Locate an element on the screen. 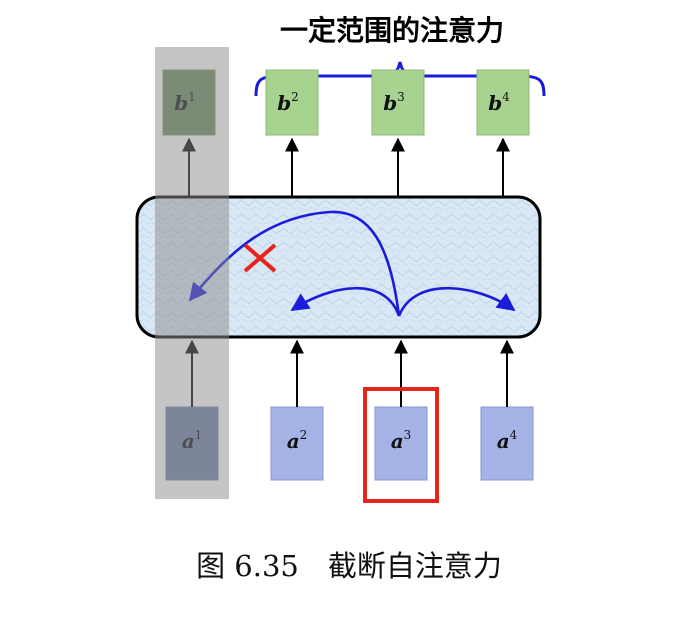  masked-column is located at coordinates (192, 273).